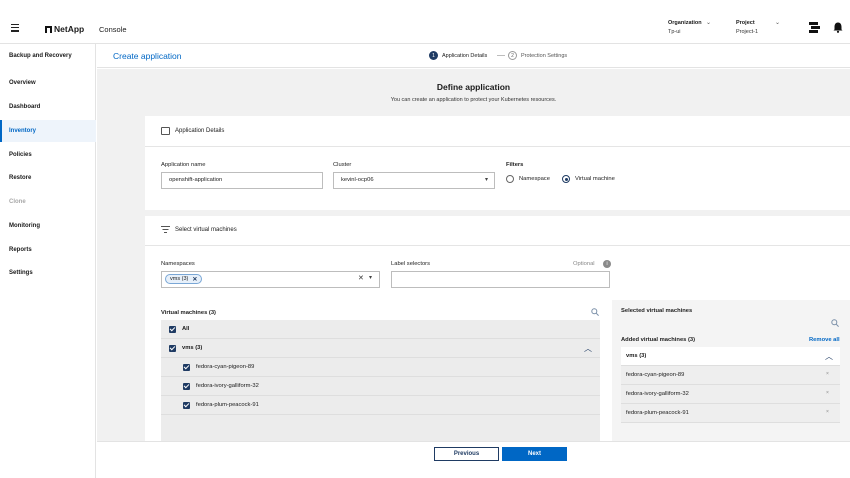 The height and width of the screenshot is (478, 850). Describe the element at coordinates (192, 348) in the screenshot. I see `vm-group-label: vms (3)` at that location.